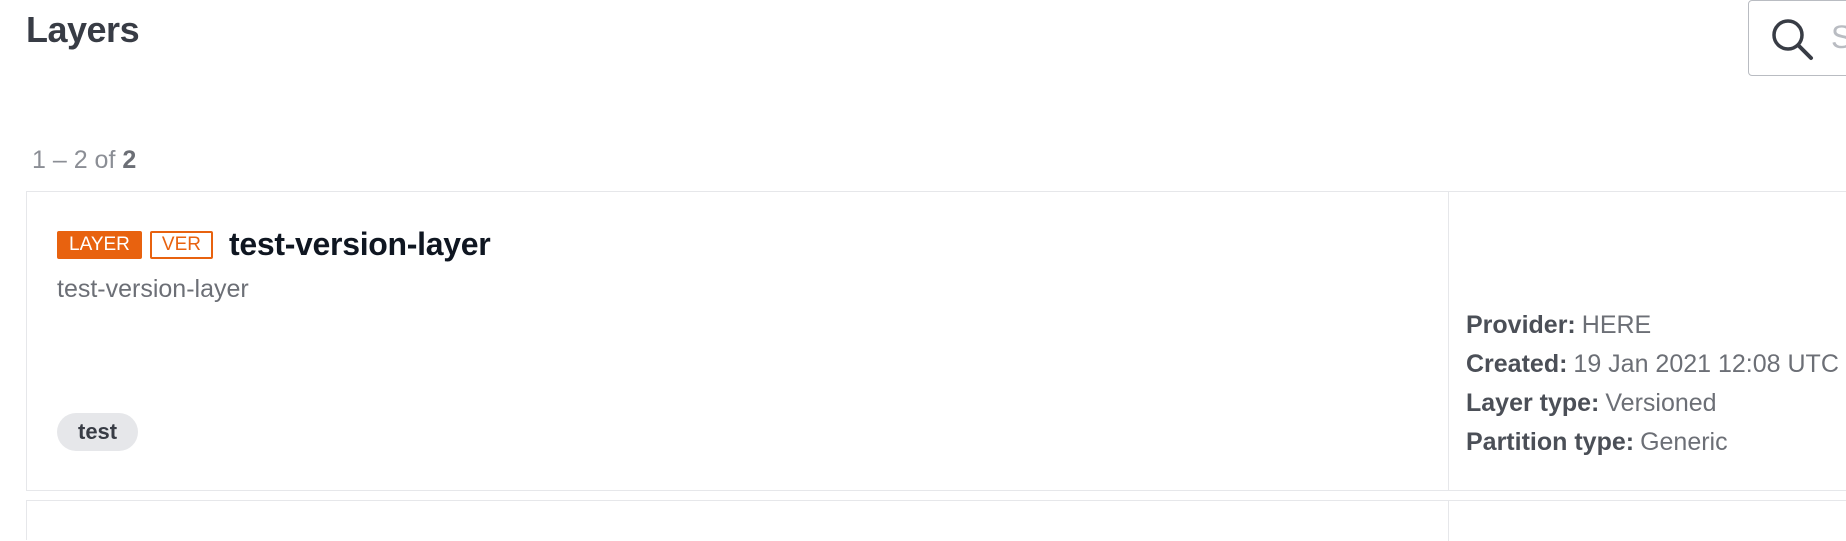 The height and width of the screenshot is (541, 1846). What do you see at coordinates (1792, 39) in the screenshot?
I see `search-icon` at bounding box center [1792, 39].